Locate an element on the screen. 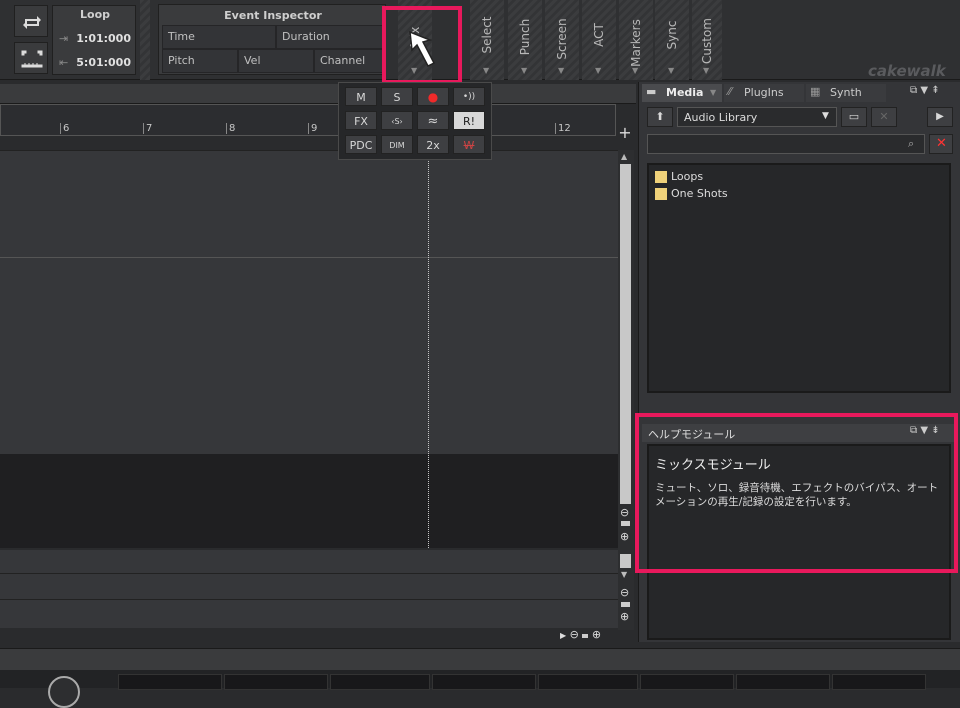 The image size is (960, 708). list-item: One Shots is located at coordinates (755, 194).